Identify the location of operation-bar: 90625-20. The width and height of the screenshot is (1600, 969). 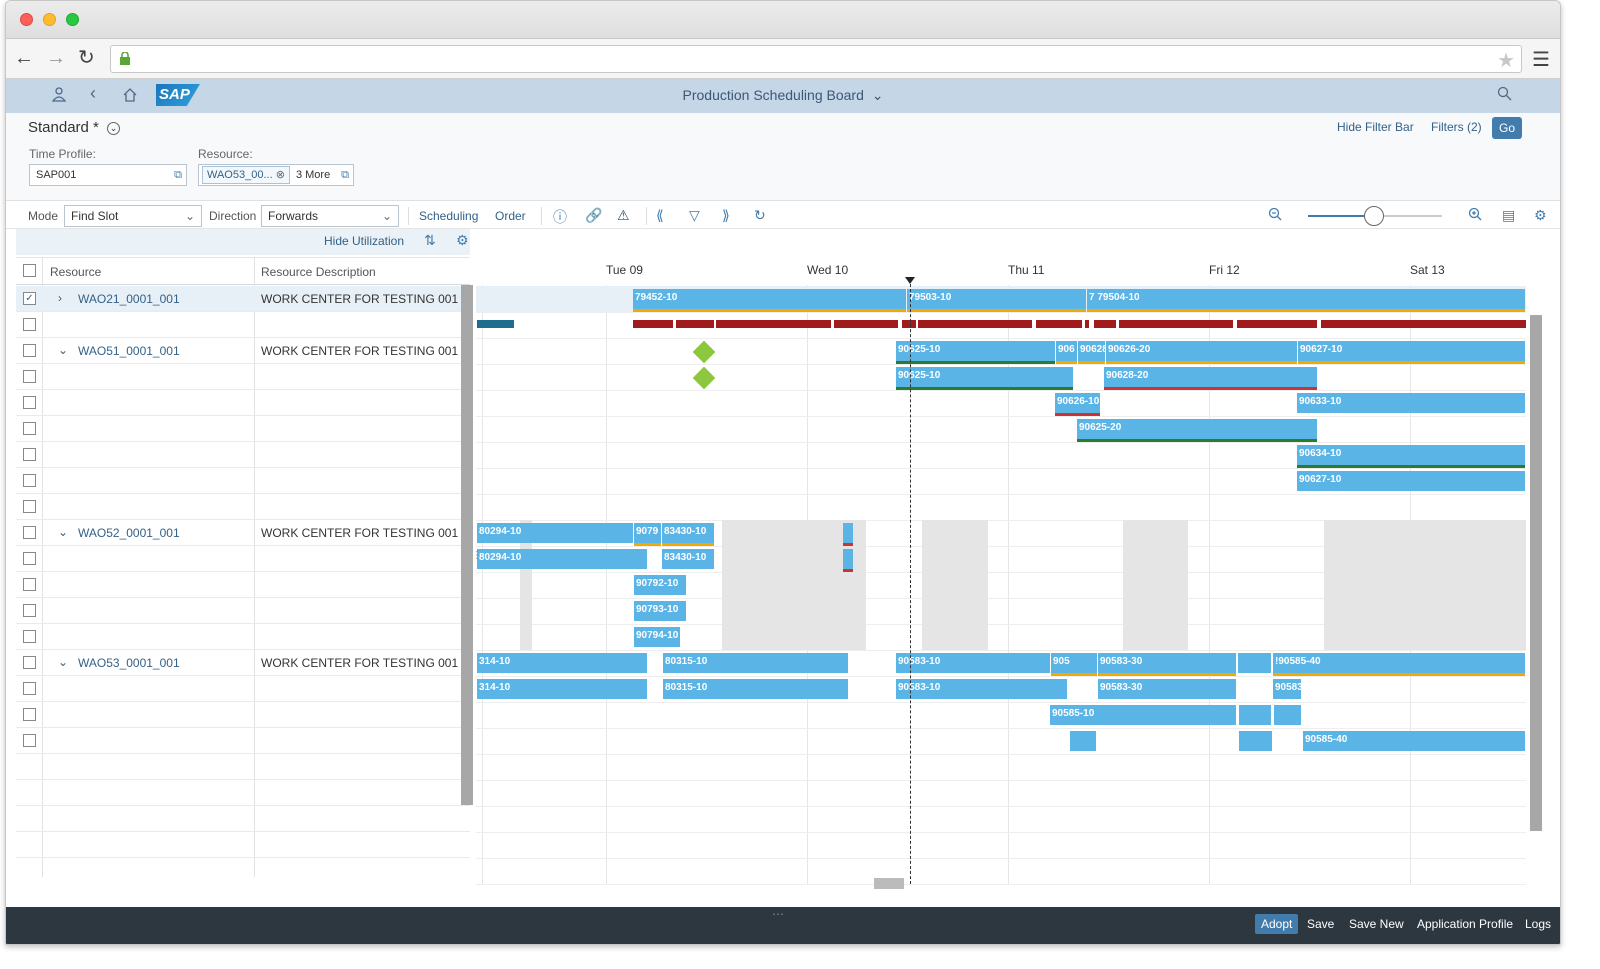
(1197, 429).